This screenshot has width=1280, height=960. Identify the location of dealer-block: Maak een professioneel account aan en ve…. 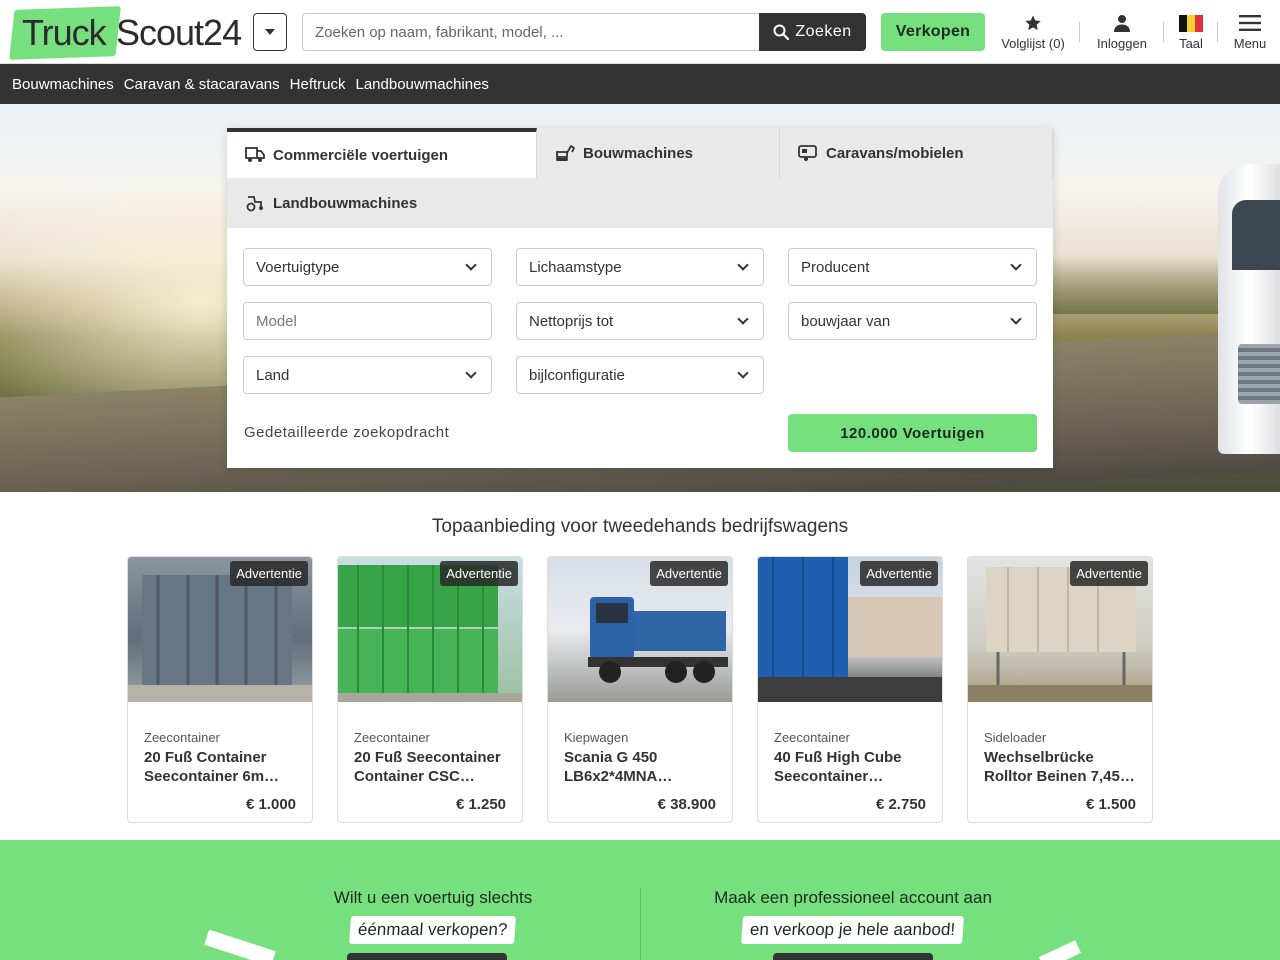
(853, 916).